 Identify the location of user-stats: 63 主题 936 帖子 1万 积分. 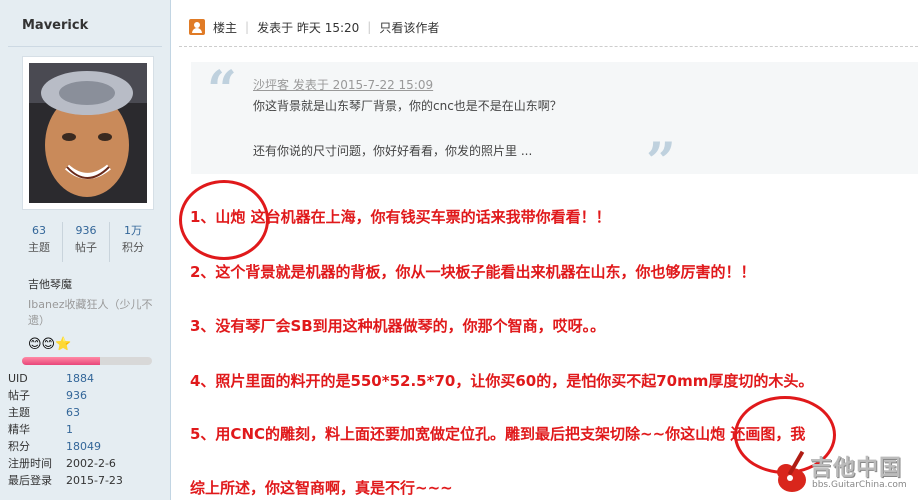
(86, 242).